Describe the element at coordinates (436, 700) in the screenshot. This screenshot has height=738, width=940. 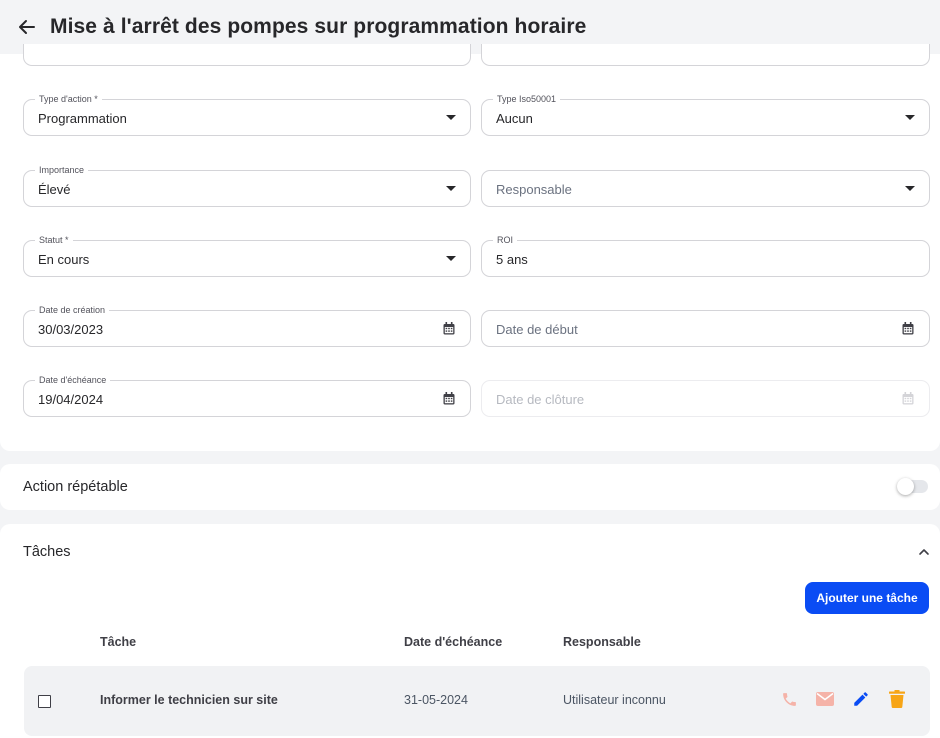
I see `task-due-date: 31-05-2024` at that location.